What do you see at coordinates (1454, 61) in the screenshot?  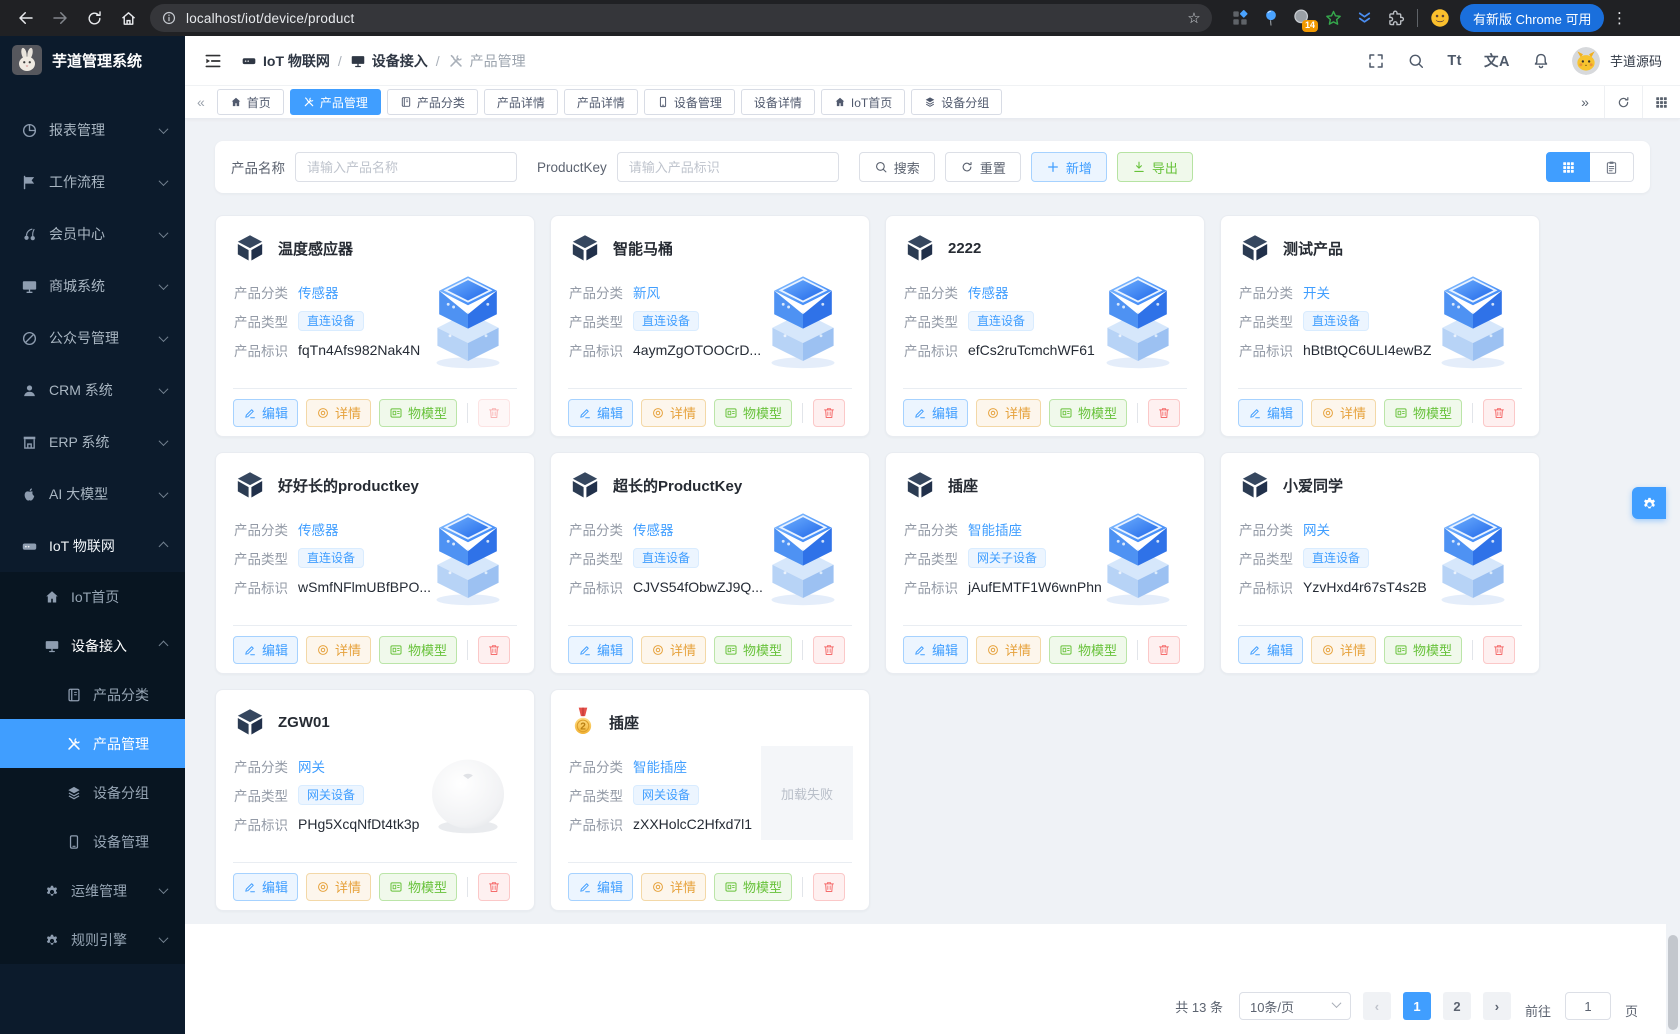 I see `font-size-icon: Tt` at bounding box center [1454, 61].